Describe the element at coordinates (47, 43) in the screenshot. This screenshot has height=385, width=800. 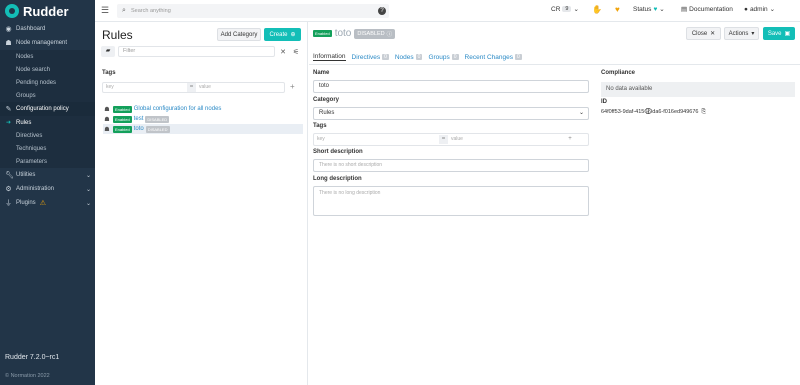
I see `sidebar-item-node-management: ☗ Node management` at that location.